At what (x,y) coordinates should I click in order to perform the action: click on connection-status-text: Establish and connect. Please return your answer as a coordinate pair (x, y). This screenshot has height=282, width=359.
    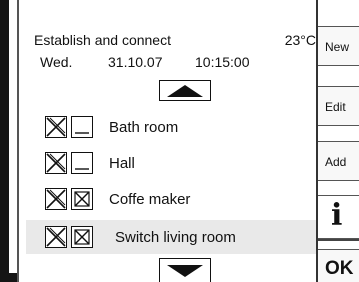
    Looking at the image, I should click on (102, 40).